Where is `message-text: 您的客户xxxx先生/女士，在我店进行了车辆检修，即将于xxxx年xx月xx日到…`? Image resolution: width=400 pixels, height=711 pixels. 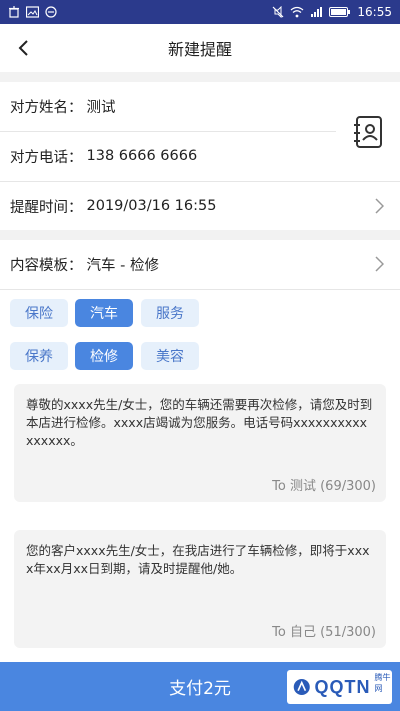
message-text: 您的客户xxxx先生/女士，在我店进行了车辆检修，即将于xxxx年xx月xx日到… is located at coordinates (198, 559).